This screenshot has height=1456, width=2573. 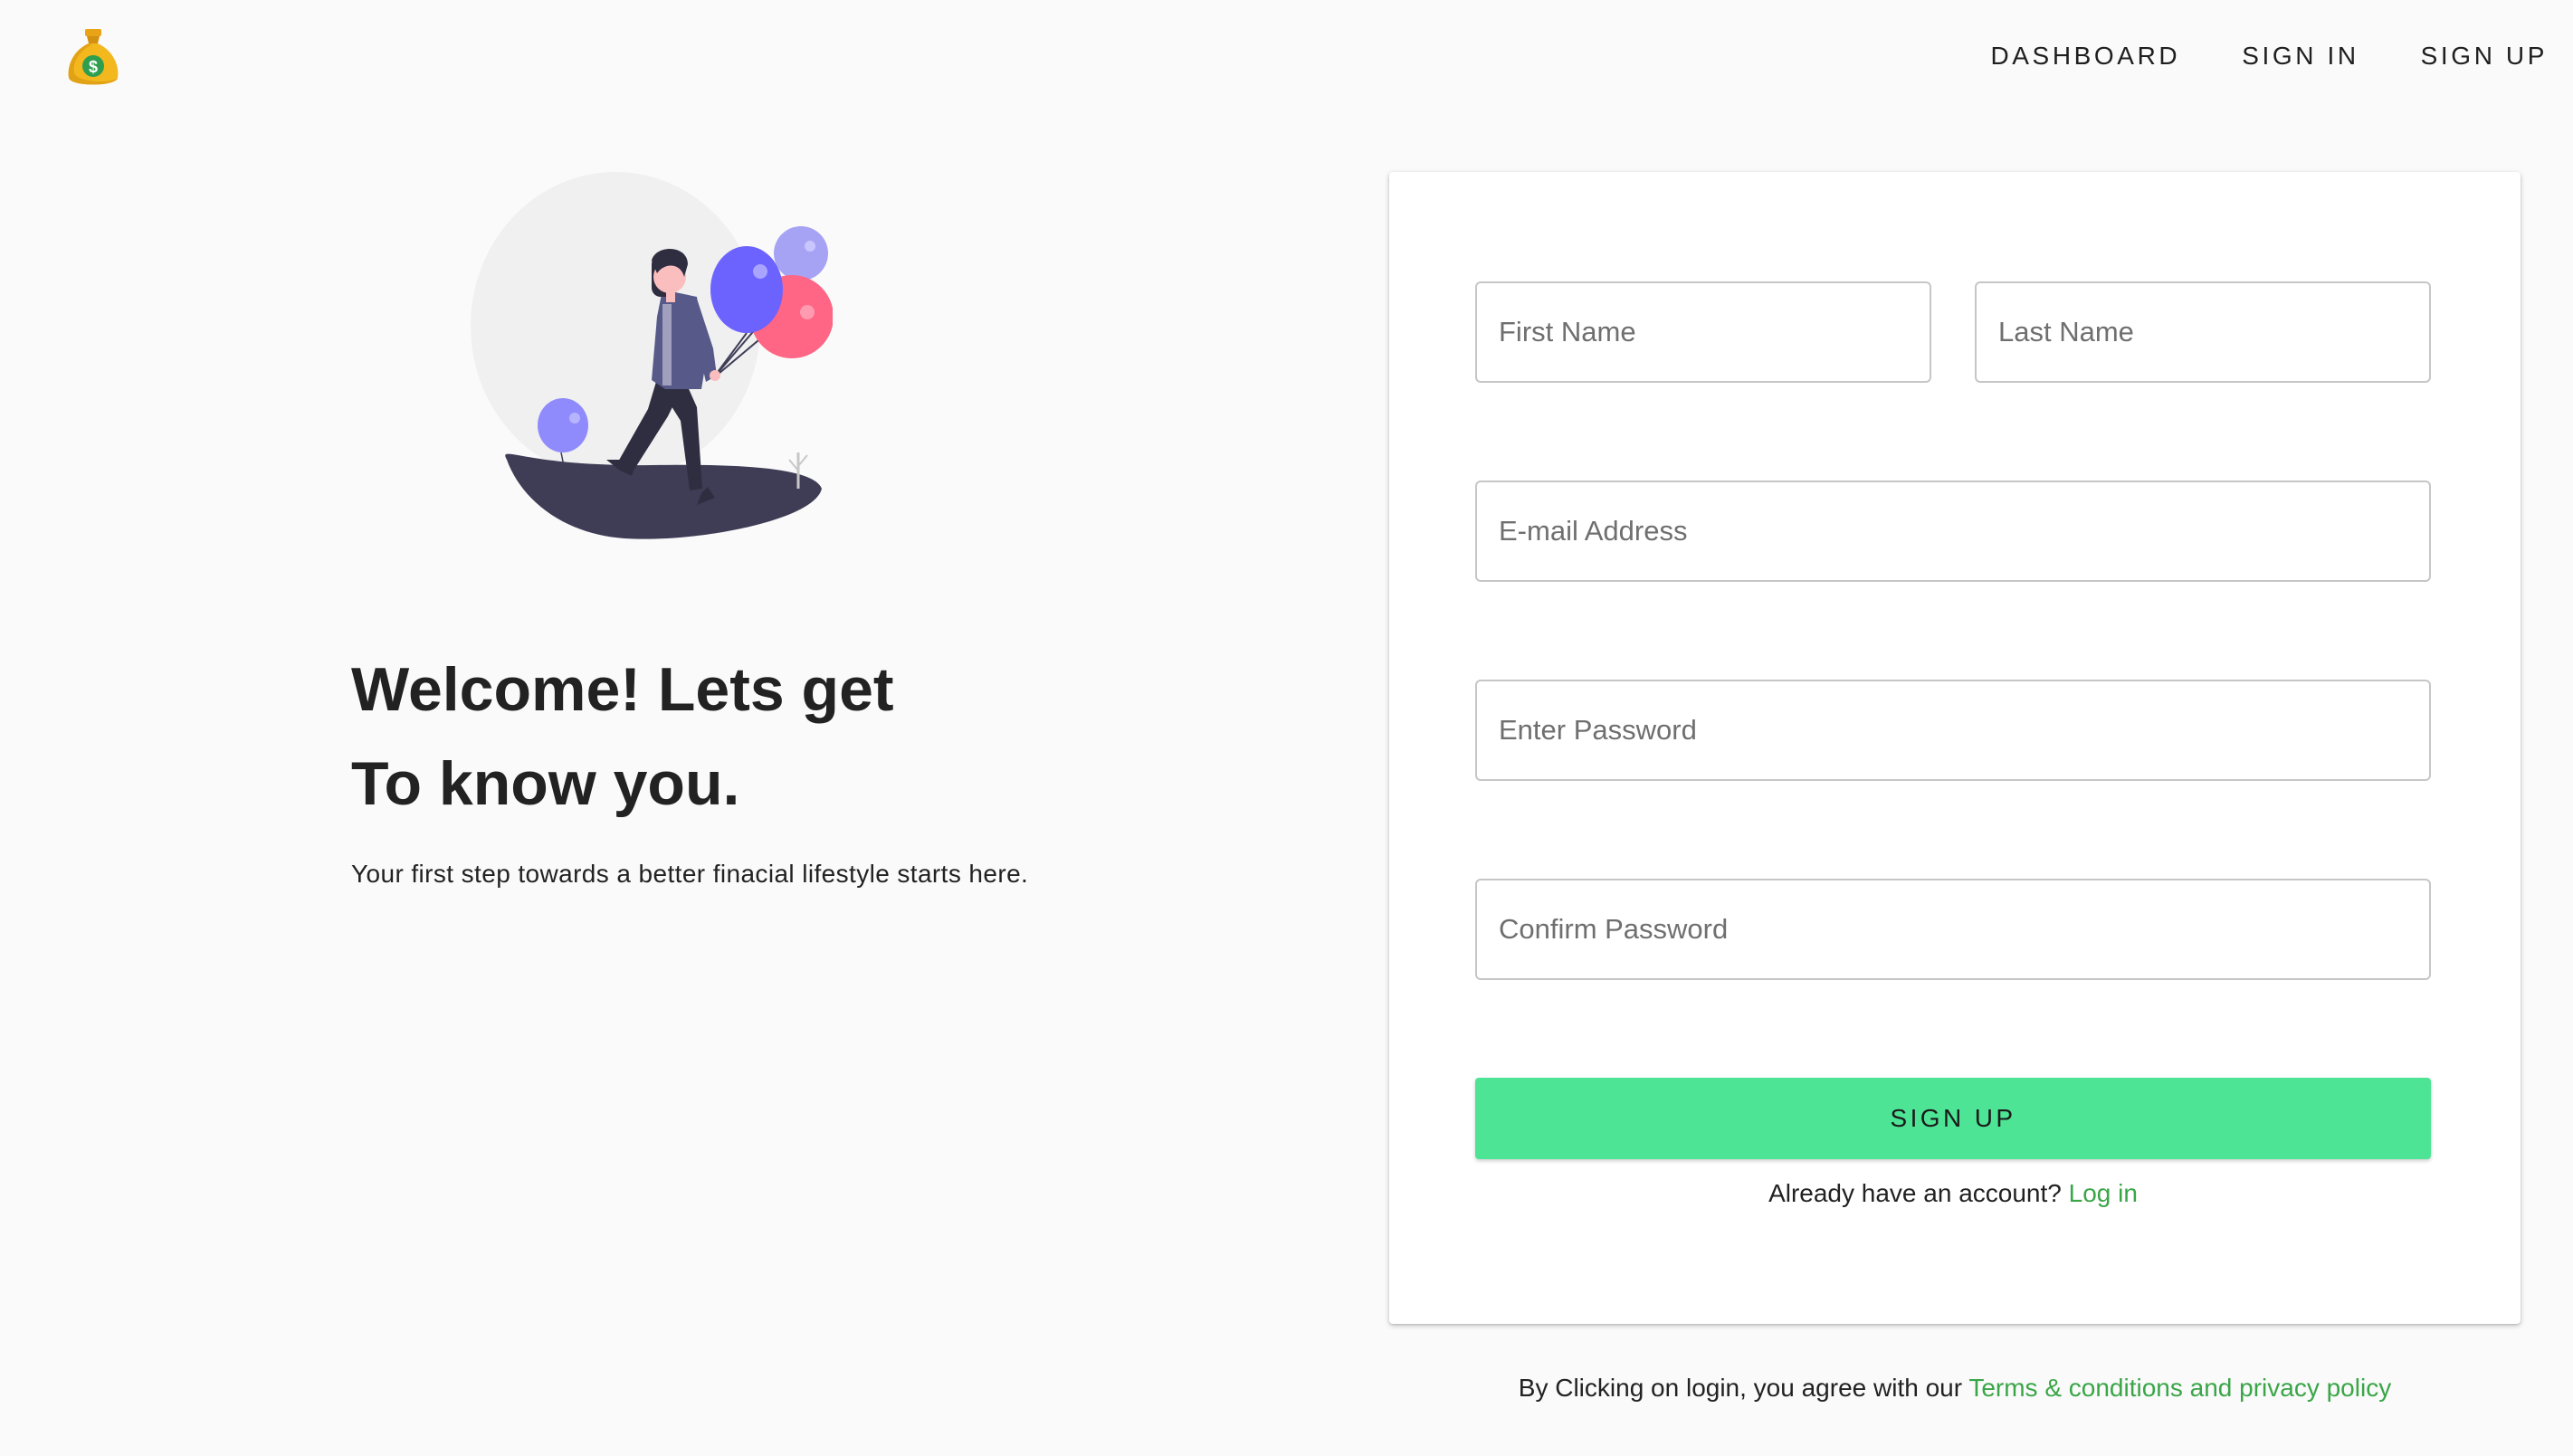 I want to click on nav-dashboard-link: DASHBOARD, so click(x=2085, y=57).